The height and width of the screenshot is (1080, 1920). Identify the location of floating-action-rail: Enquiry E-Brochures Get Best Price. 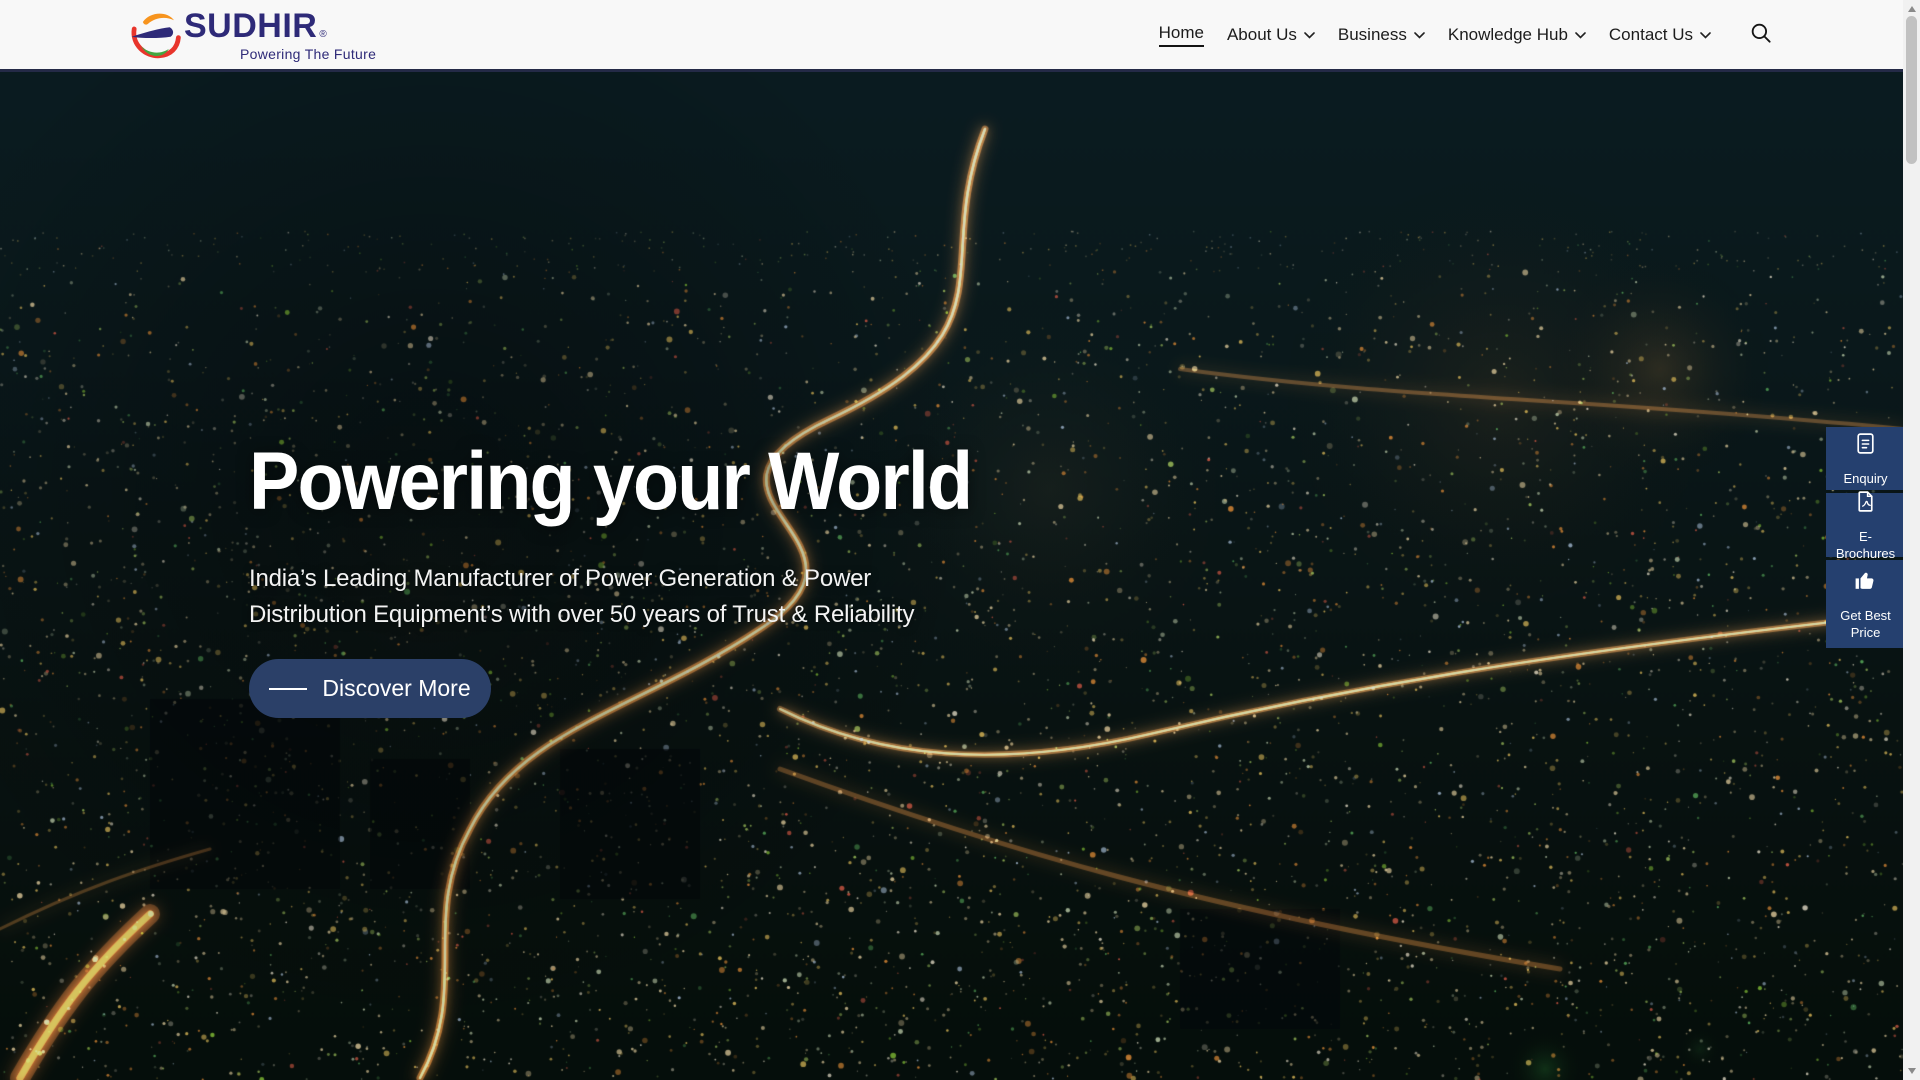
(1865, 537).